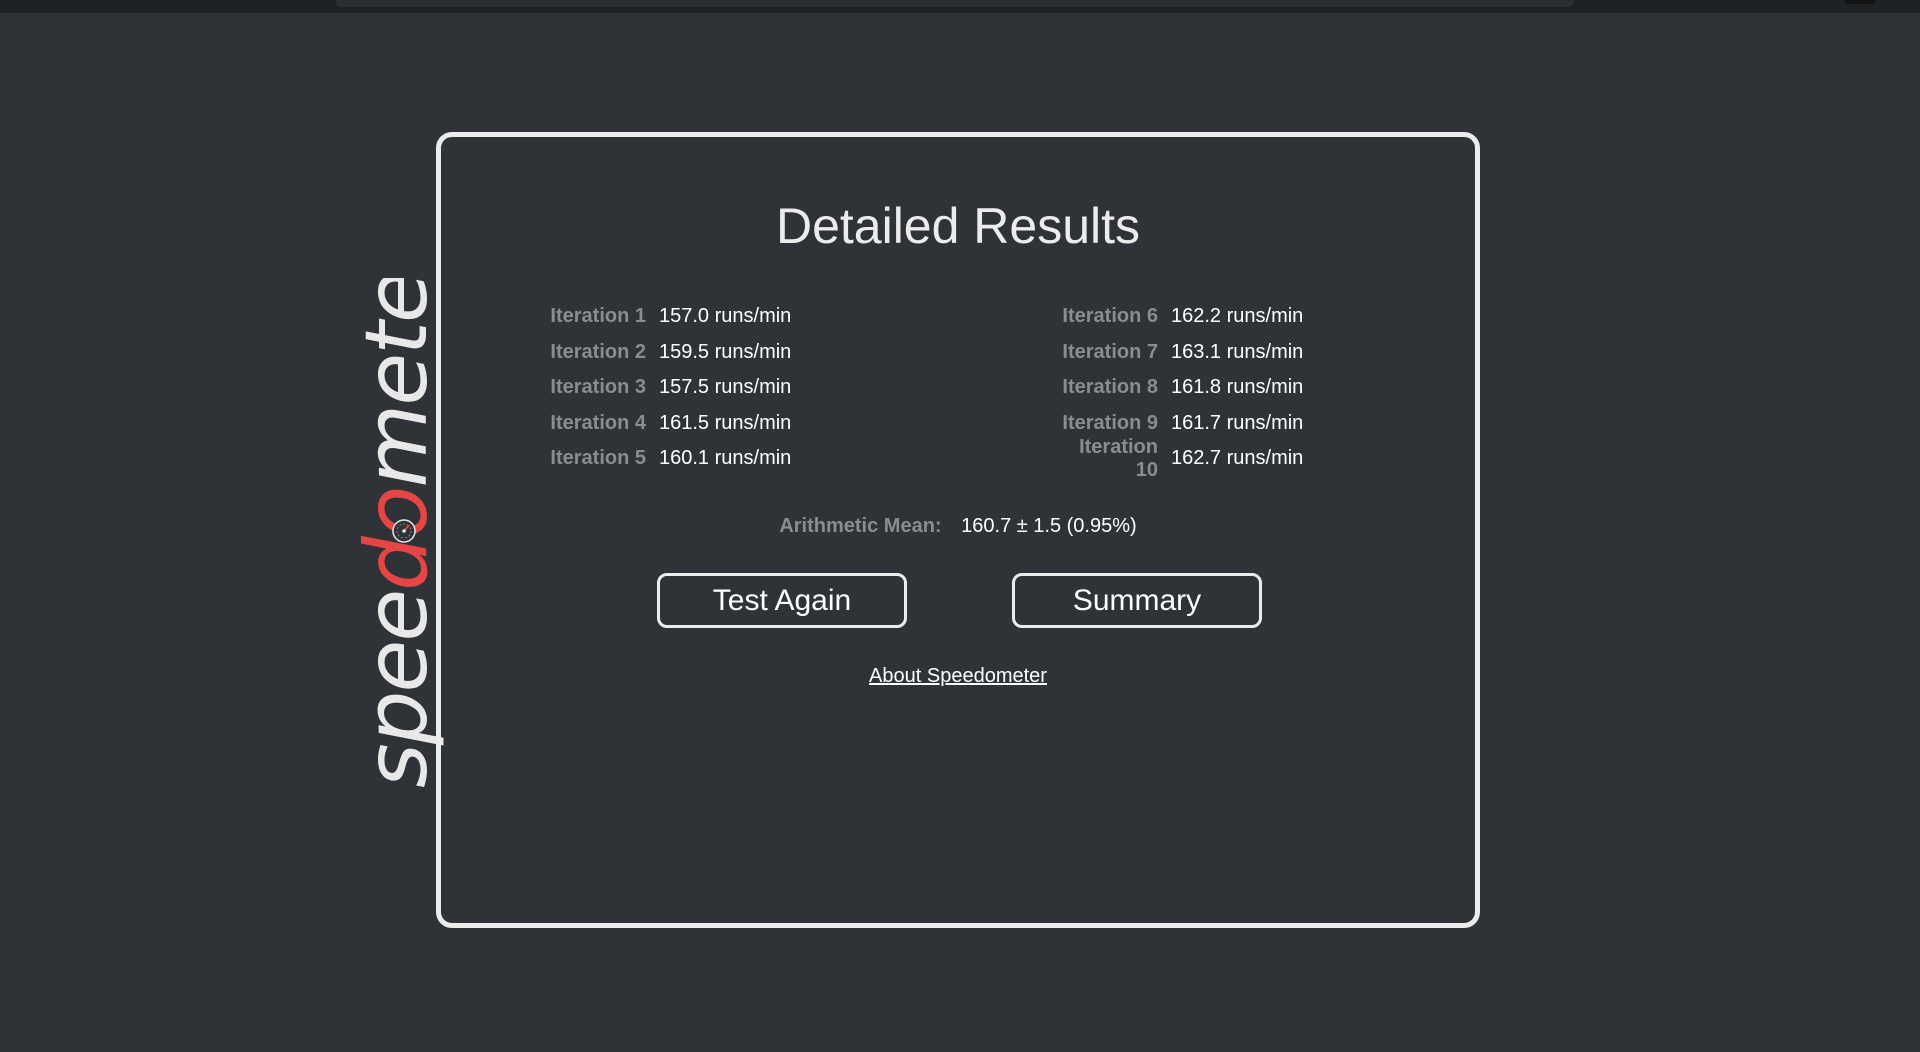 This screenshot has height=1052, width=1920. What do you see at coordinates (958, 526) in the screenshot?
I see `arithmetic-mean: Arithmetic Mean: 160.7 ± 1.5 (0.95%)` at bounding box center [958, 526].